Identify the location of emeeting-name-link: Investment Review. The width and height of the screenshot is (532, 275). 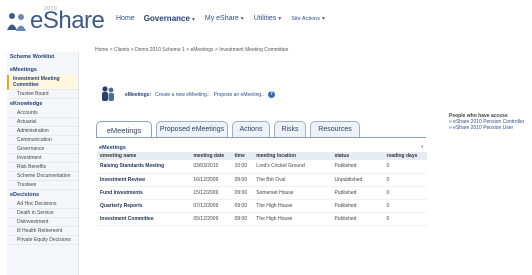
(144, 180).